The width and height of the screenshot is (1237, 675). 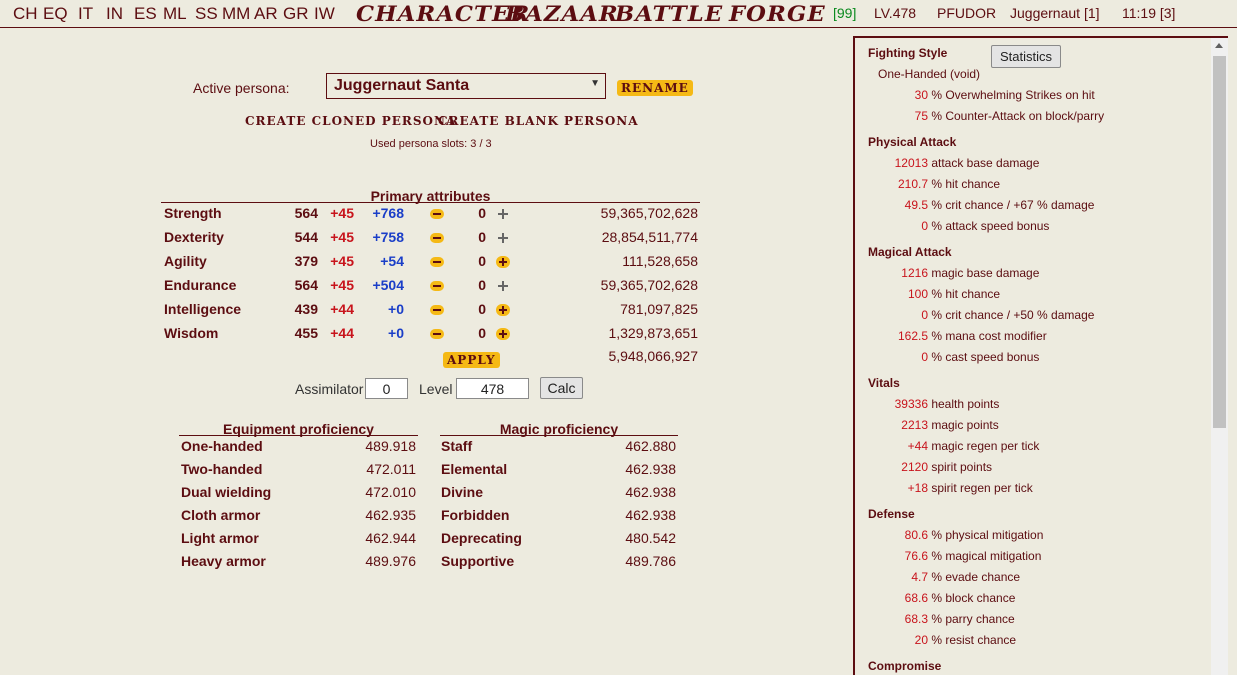 What do you see at coordinates (114, 14) in the screenshot?
I see `nav-shortcut-in: IN` at bounding box center [114, 14].